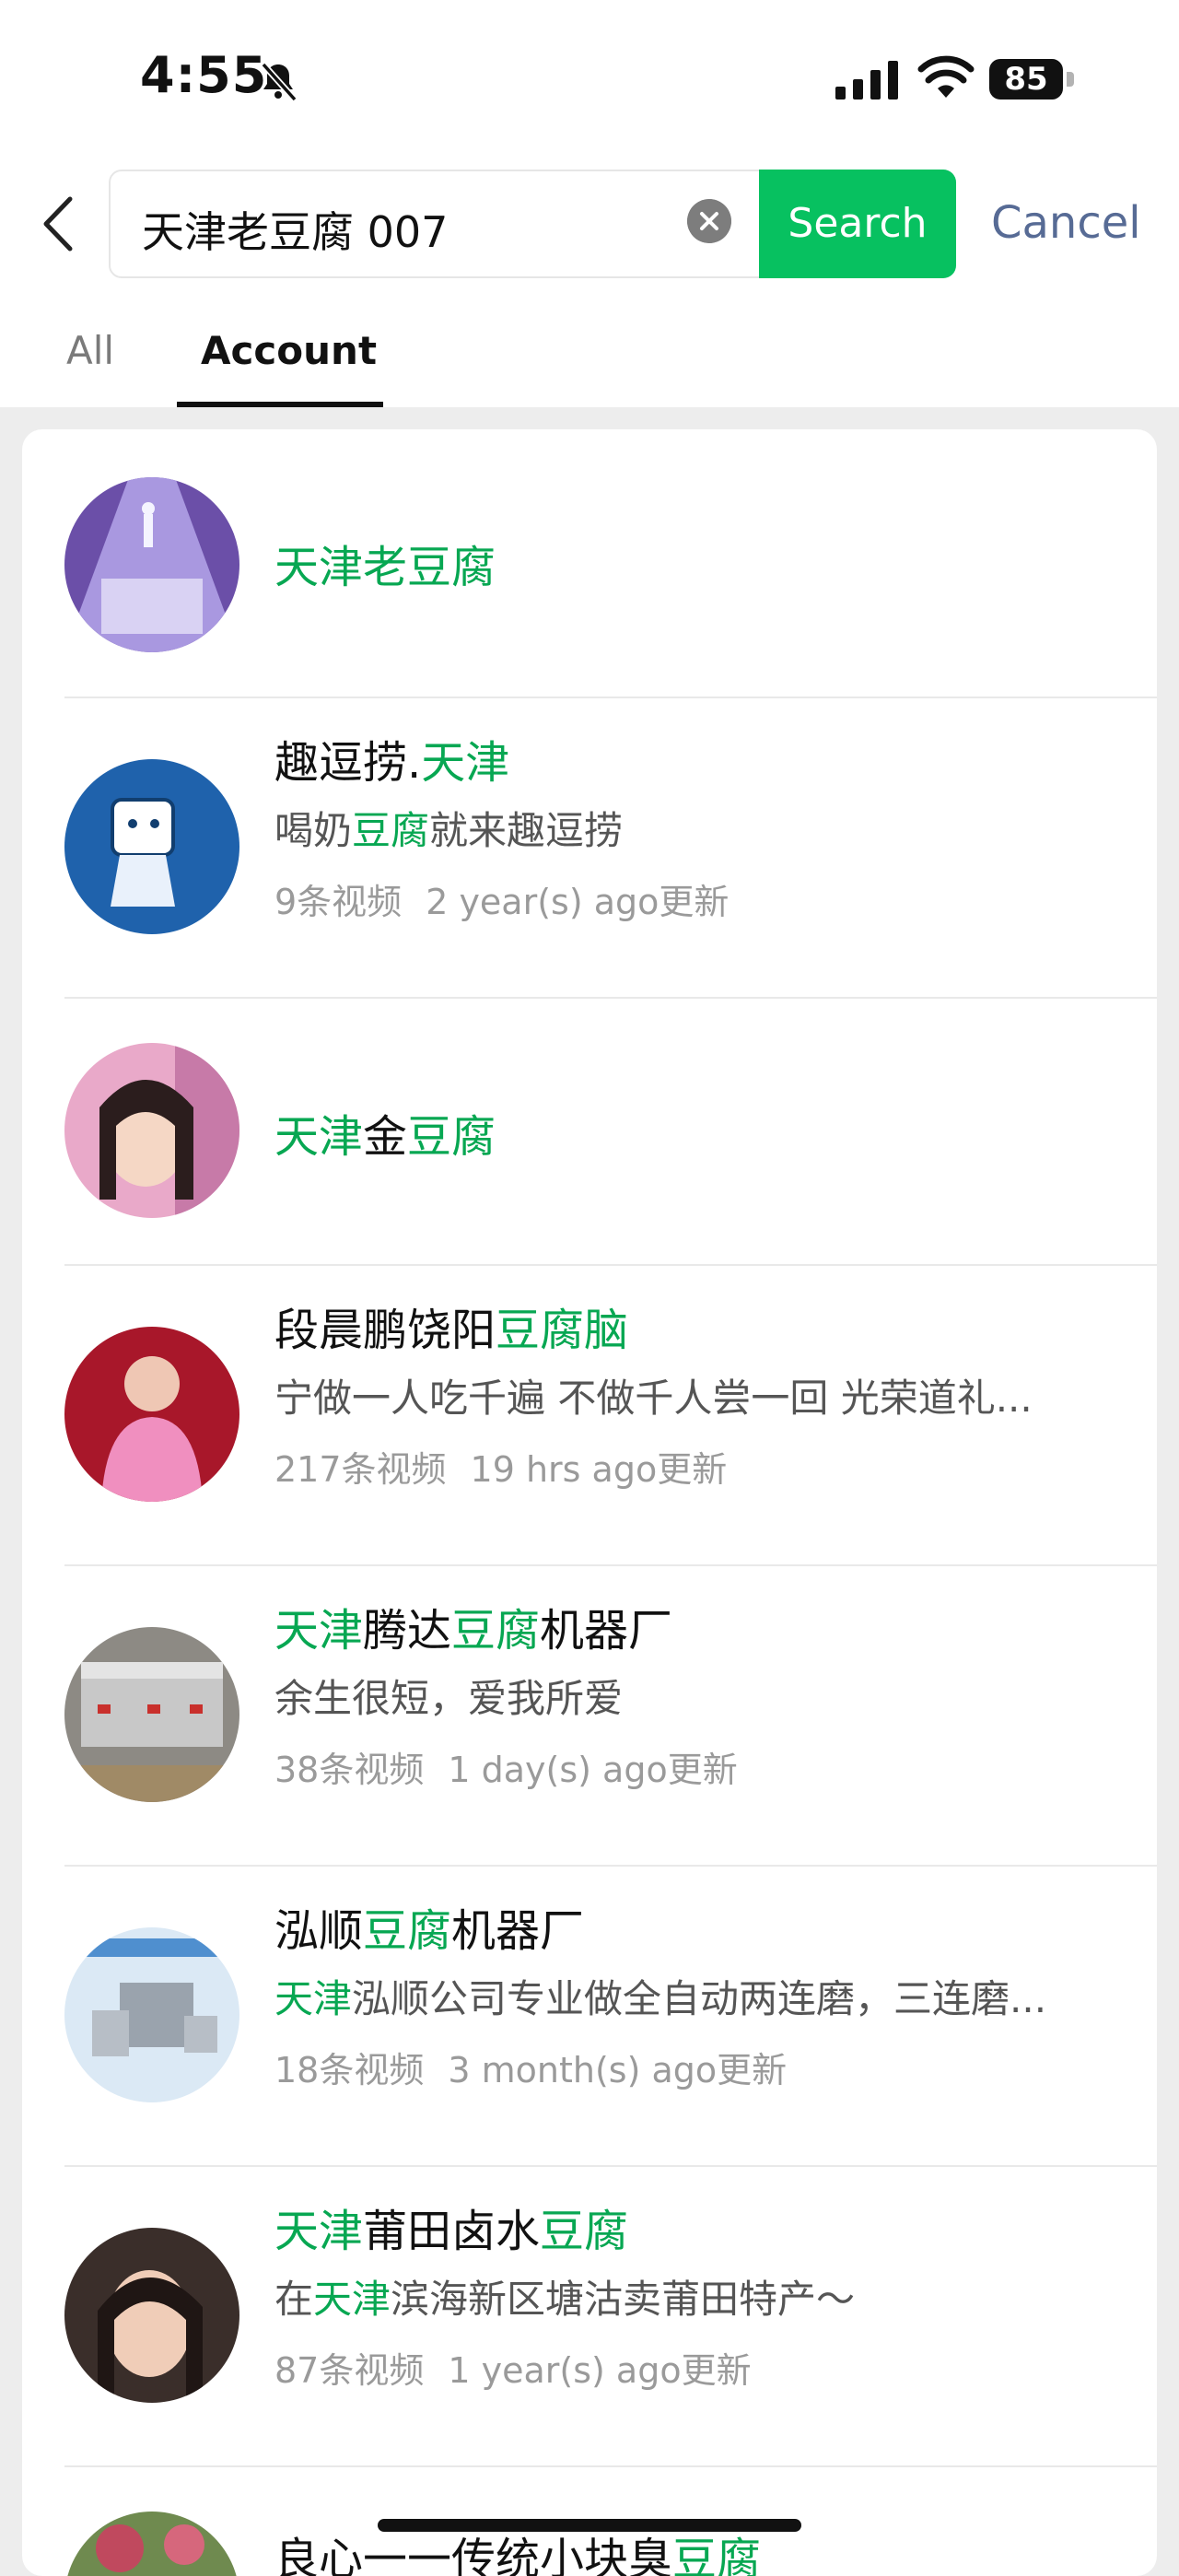  I want to click on account-meta: 87条视频 1 year(s) ago更新, so click(513, 2367).